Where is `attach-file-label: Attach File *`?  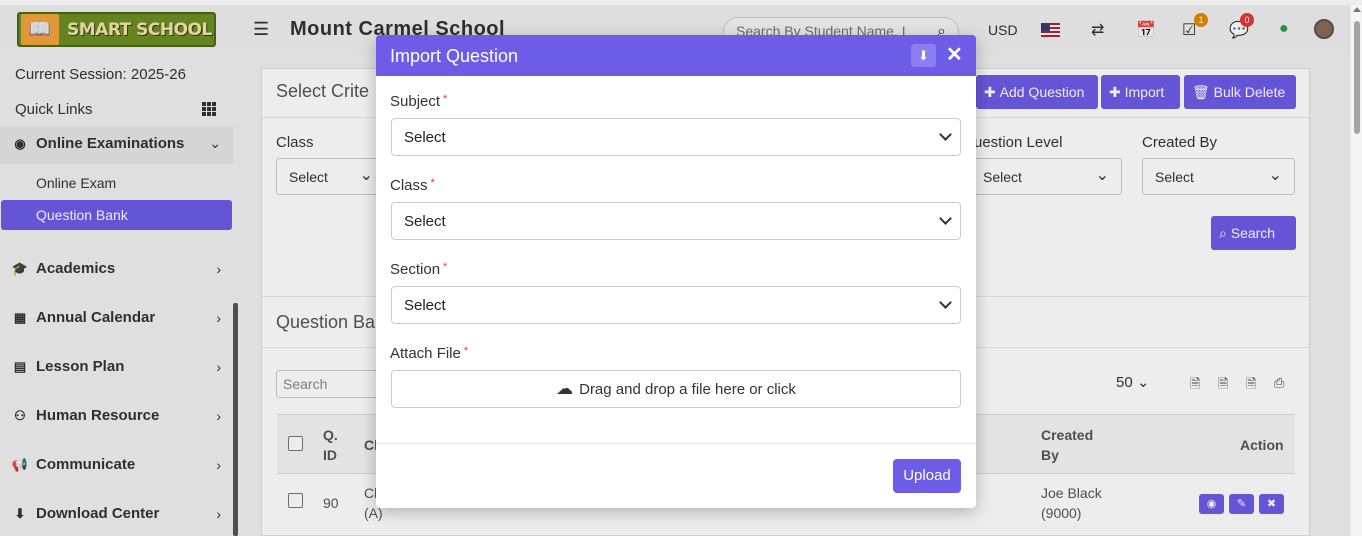
attach-file-label: Attach File * is located at coordinates (429, 353).